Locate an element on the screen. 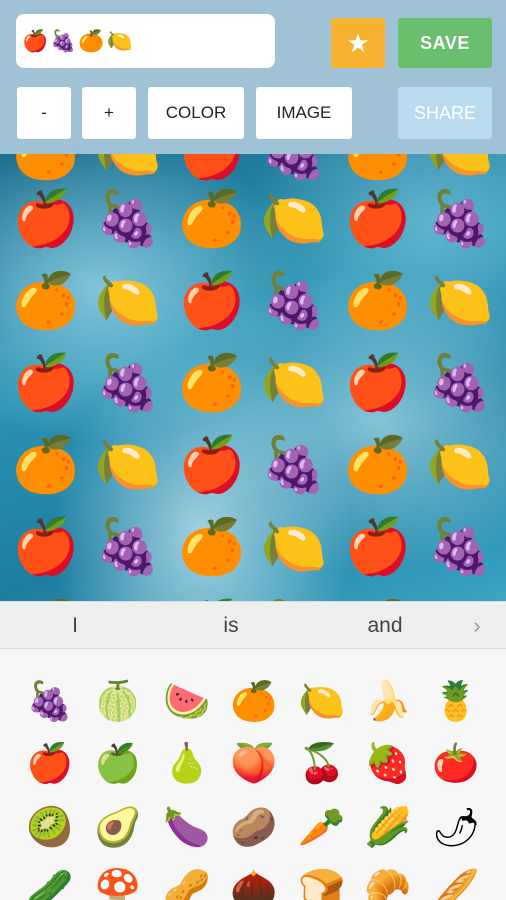  emoji-key: 🍆 is located at coordinates (187, 827).